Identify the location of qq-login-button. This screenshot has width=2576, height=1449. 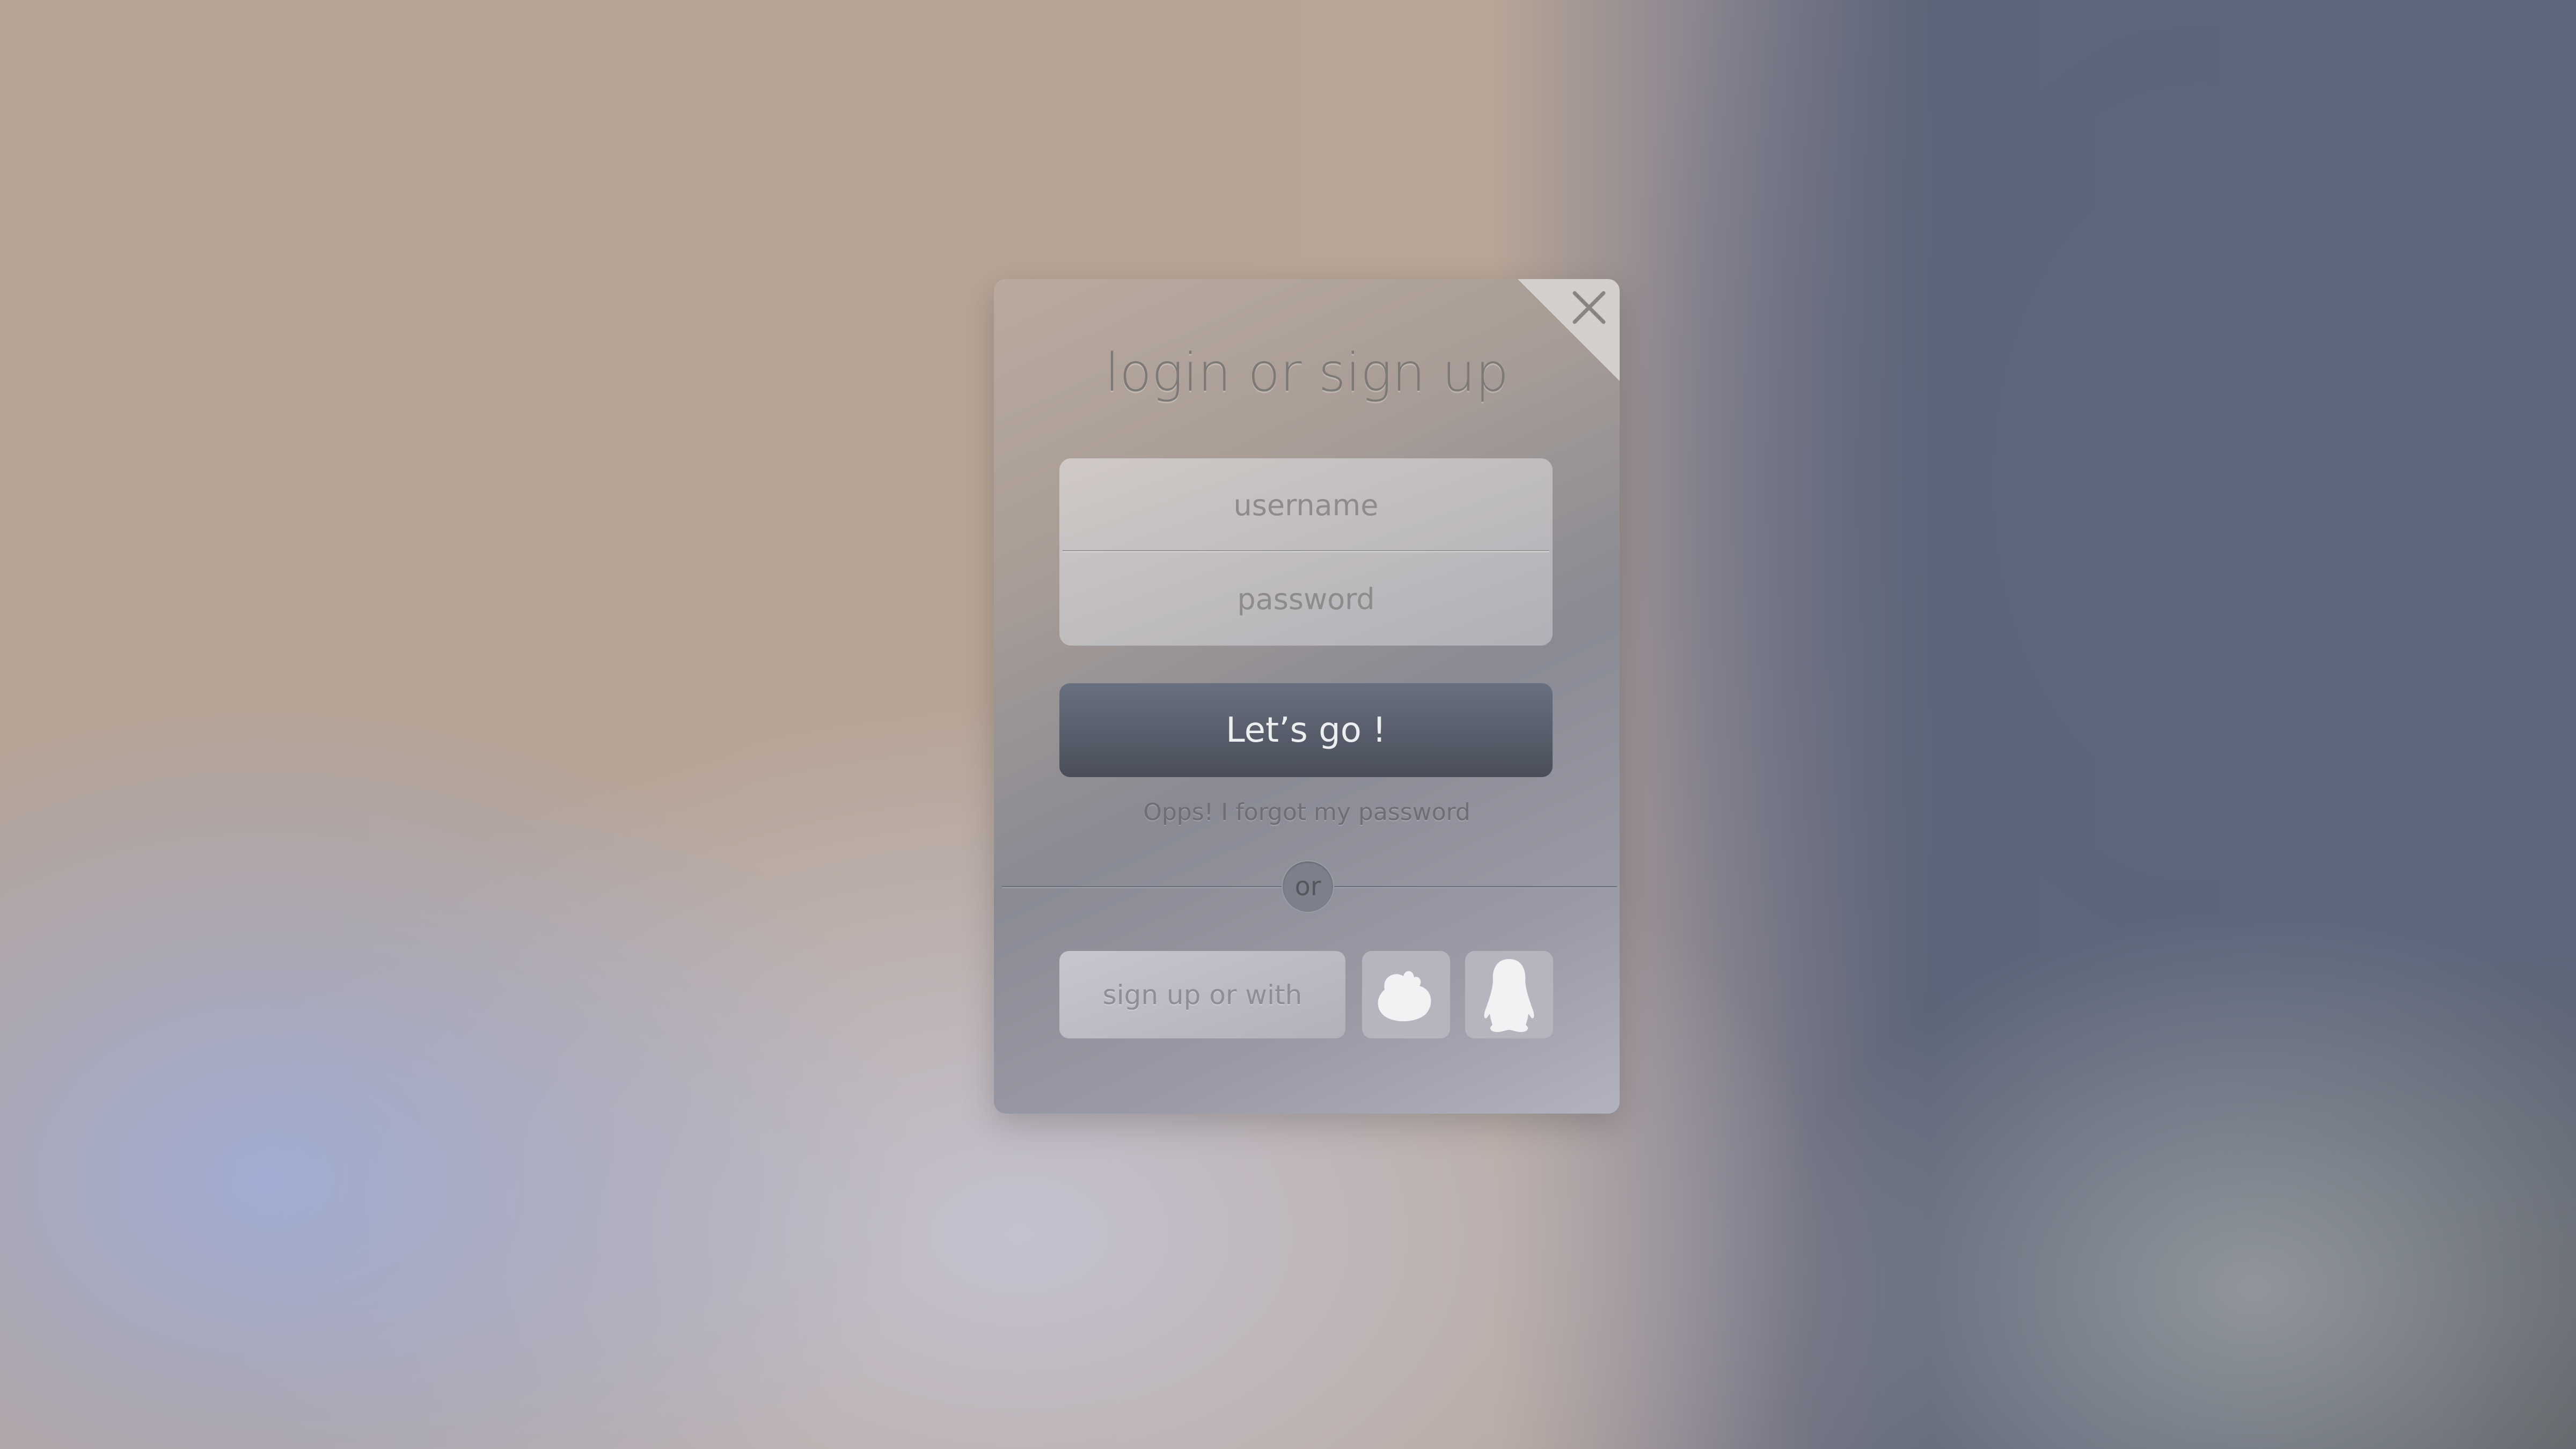
(1509, 994).